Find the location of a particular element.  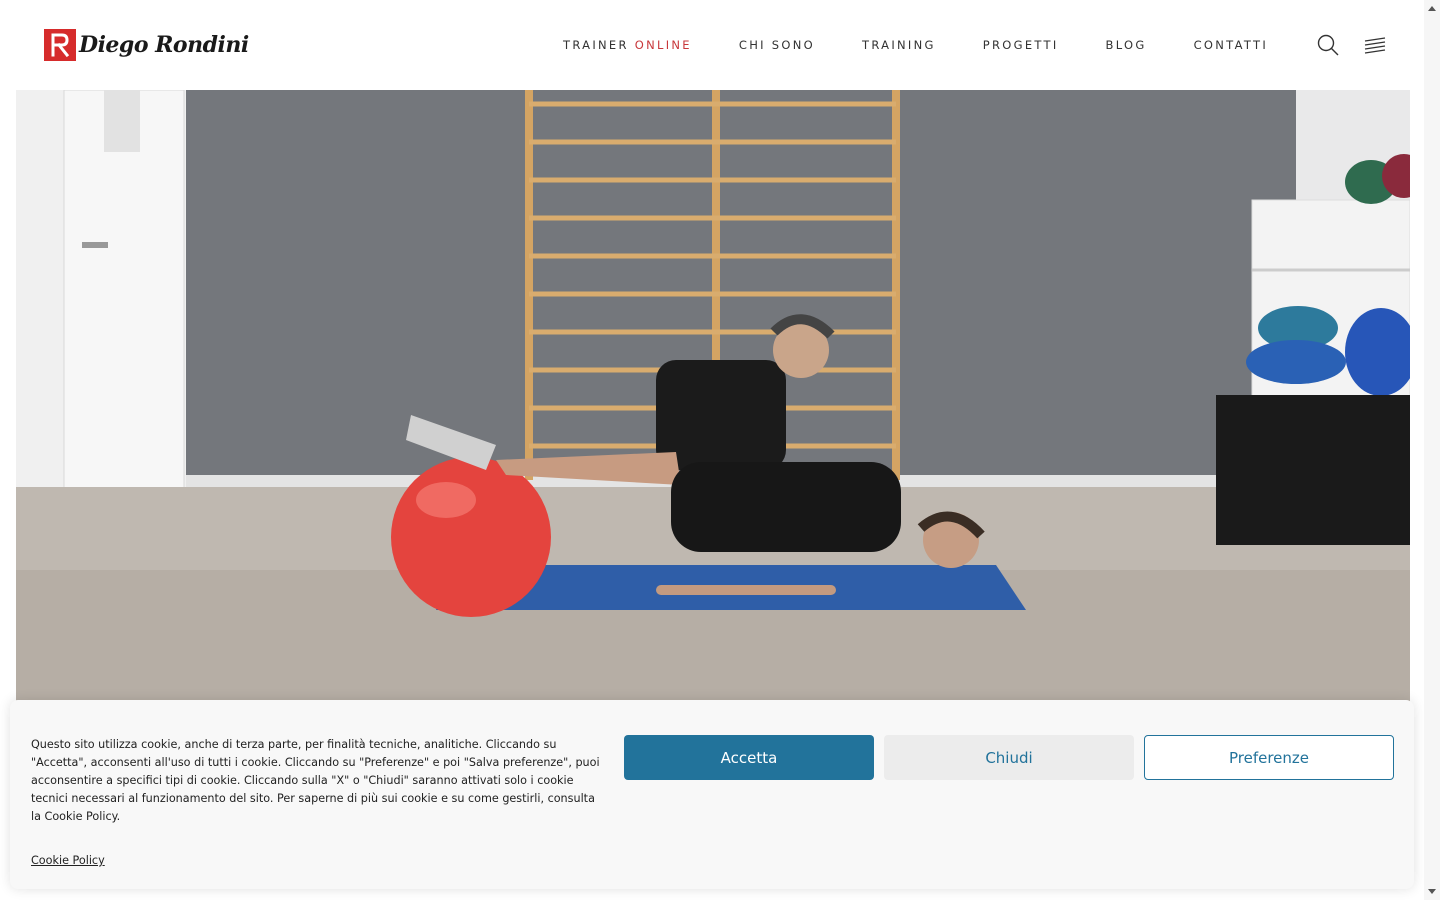

menu-icon is located at coordinates (1375, 45).